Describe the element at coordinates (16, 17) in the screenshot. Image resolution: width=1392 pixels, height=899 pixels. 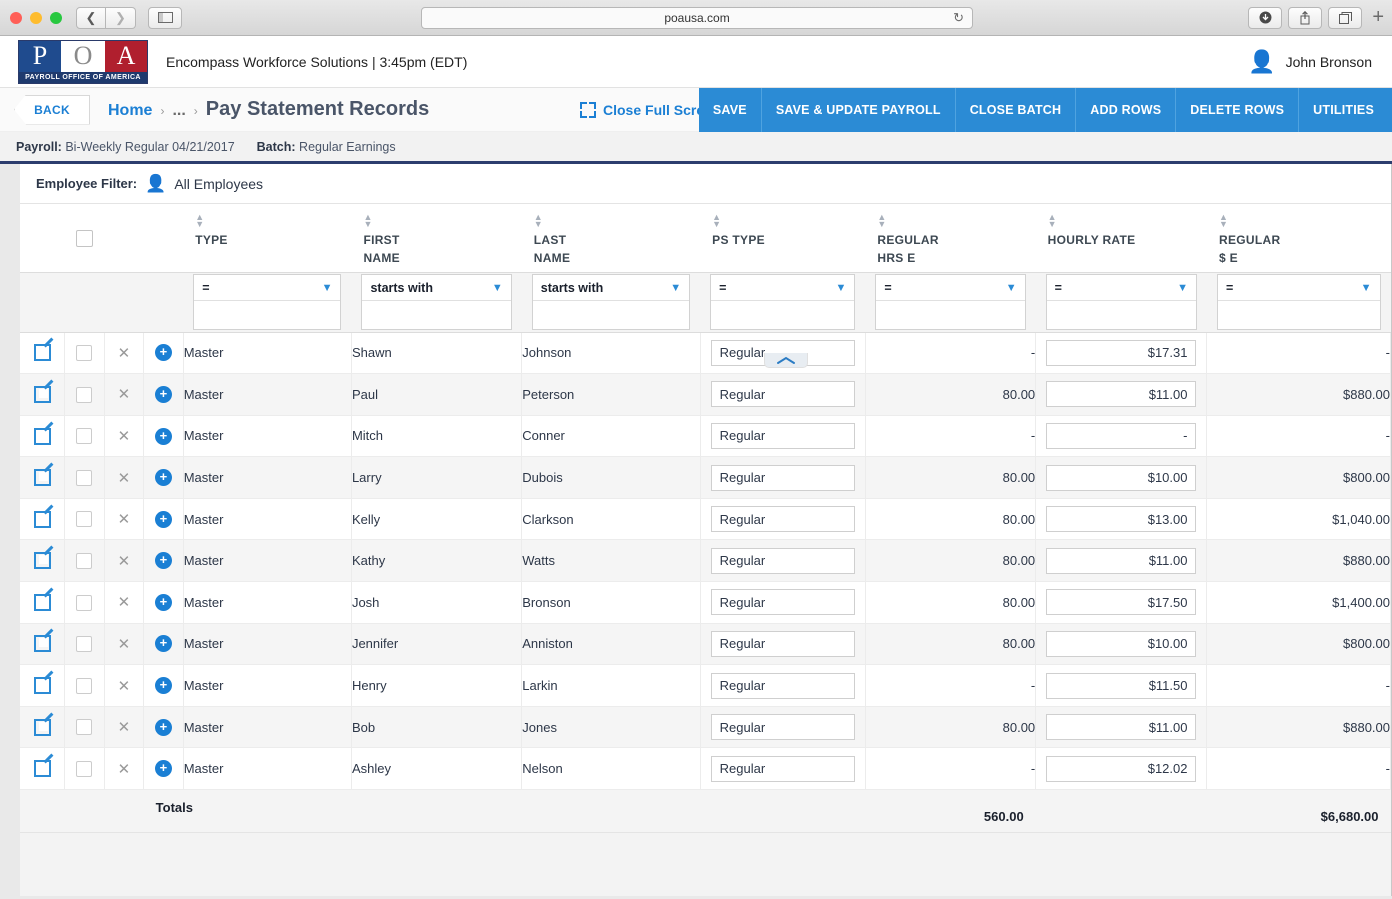
I see `close-window-button` at that location.